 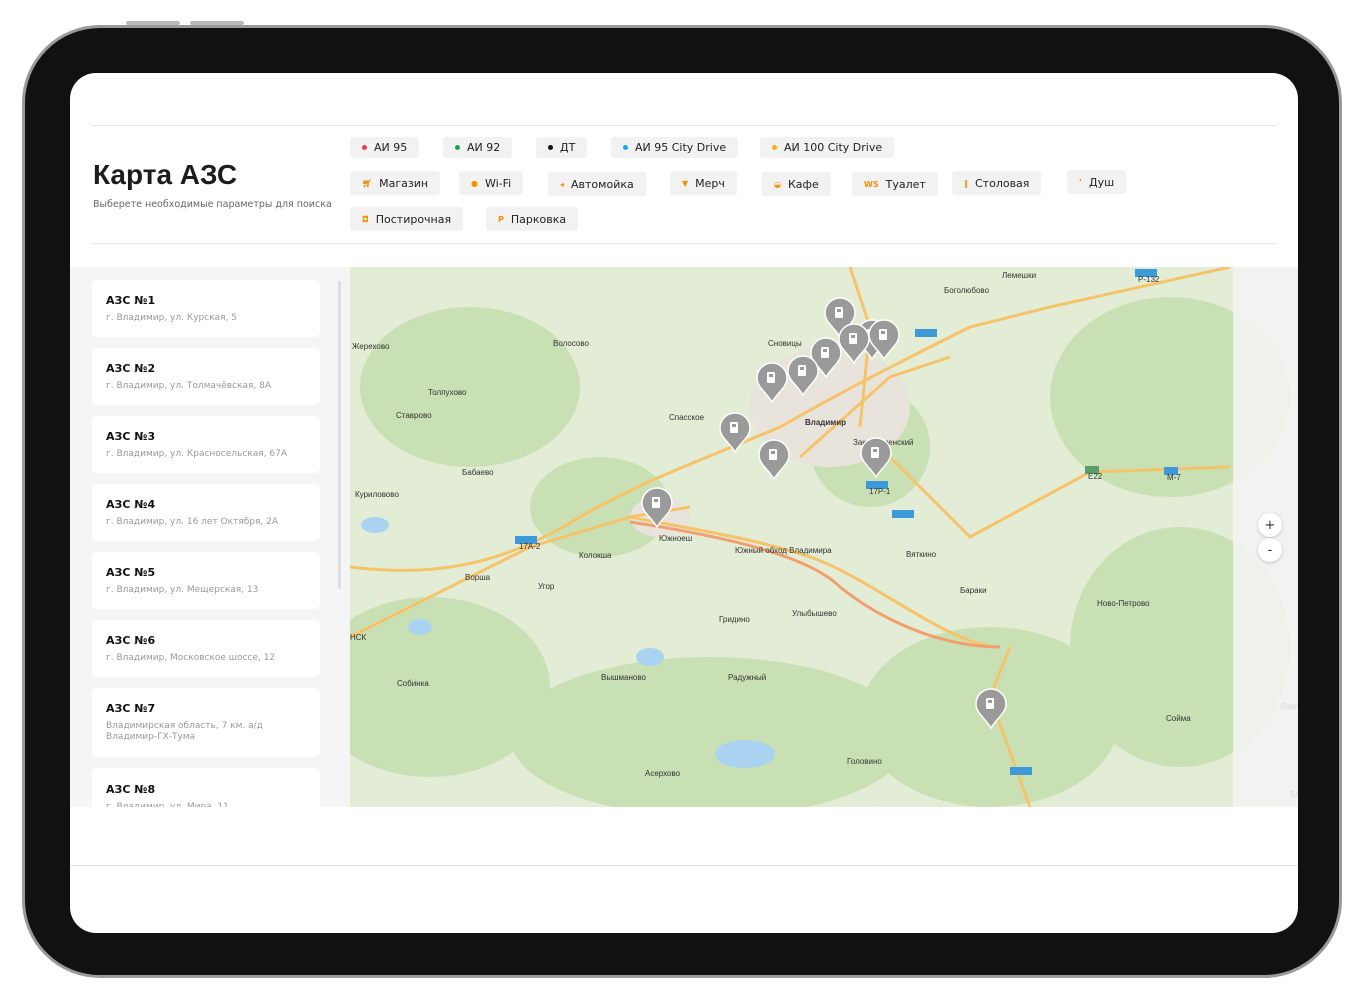 What do you see at coordinates (131, 572) in the screenshot?
I see `station-name: АЗС №5` at bounding box center [131, 572].